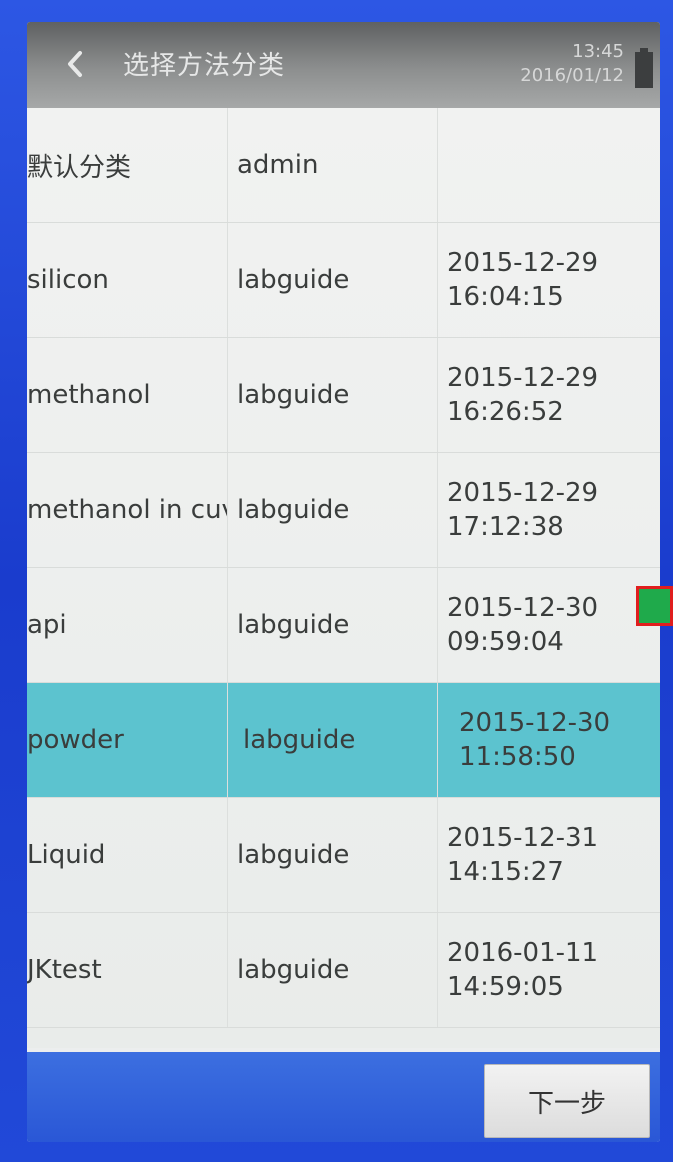 This screenshot has height=1162, width=673. What do you see at coordinates (278, 165) in the screenshot?
I see `category-author: admin` at bounding box center [278, 165].